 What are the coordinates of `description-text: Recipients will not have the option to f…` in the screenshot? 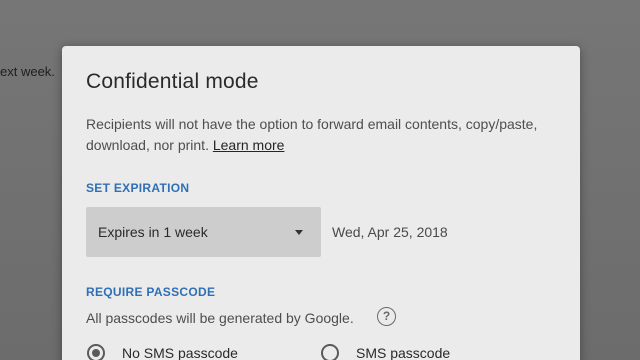 It's located at (312, 134).